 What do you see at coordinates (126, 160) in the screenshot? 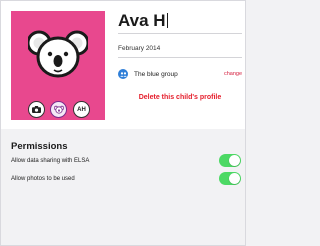
I see `permission-row-data-sharing: Allow data sharing with ELSA` at bounding box center [126, 160].